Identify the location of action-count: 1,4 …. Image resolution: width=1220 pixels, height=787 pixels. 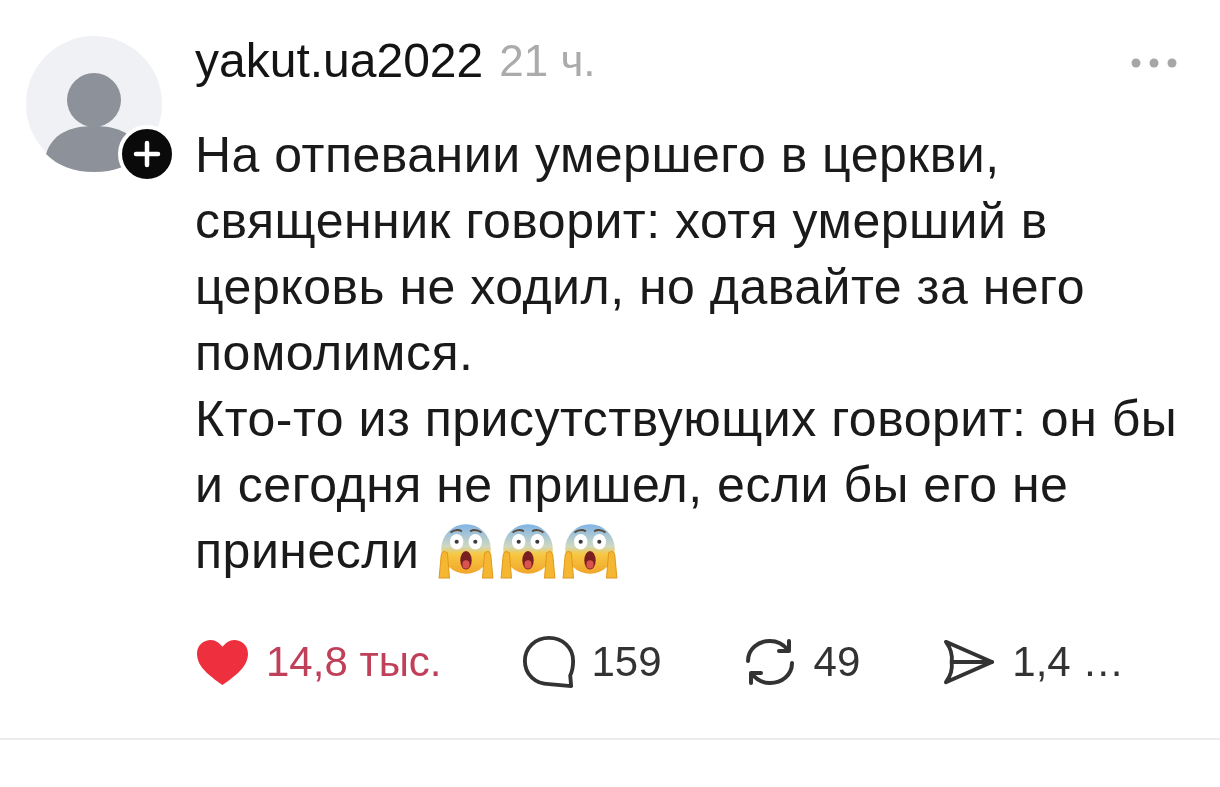
(1068, 662).